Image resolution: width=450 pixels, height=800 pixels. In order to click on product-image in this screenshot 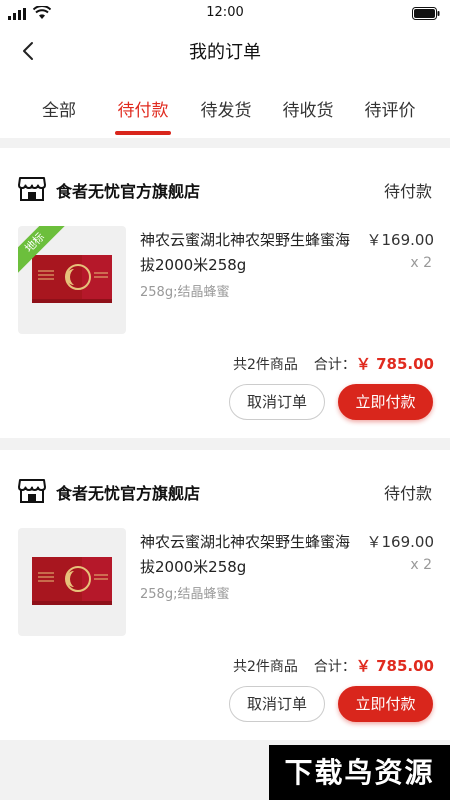, I will do `click(72, 582)`.